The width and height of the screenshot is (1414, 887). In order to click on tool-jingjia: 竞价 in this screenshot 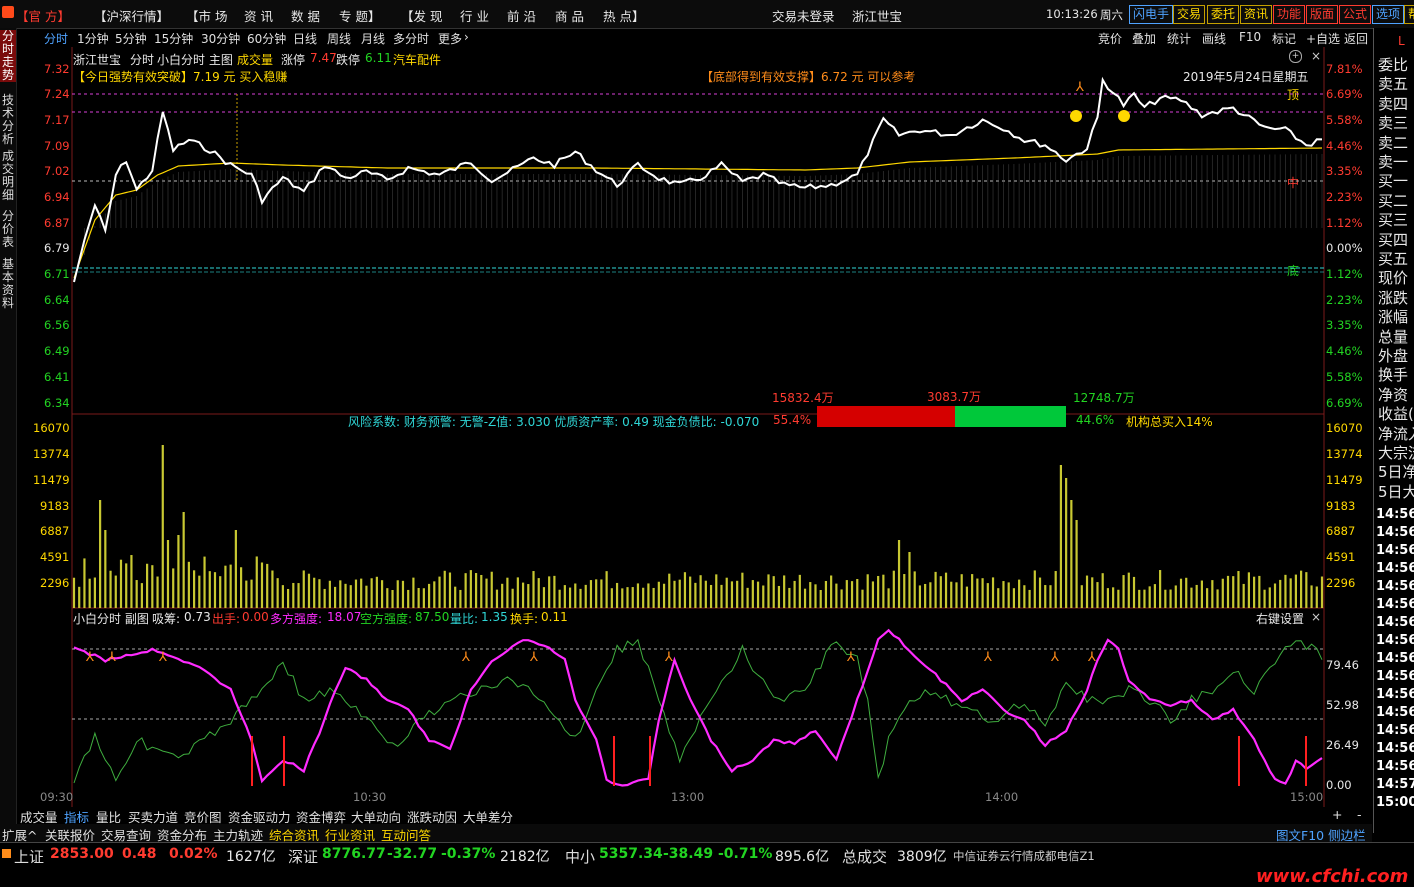, I will do `click(1110, 38)`.